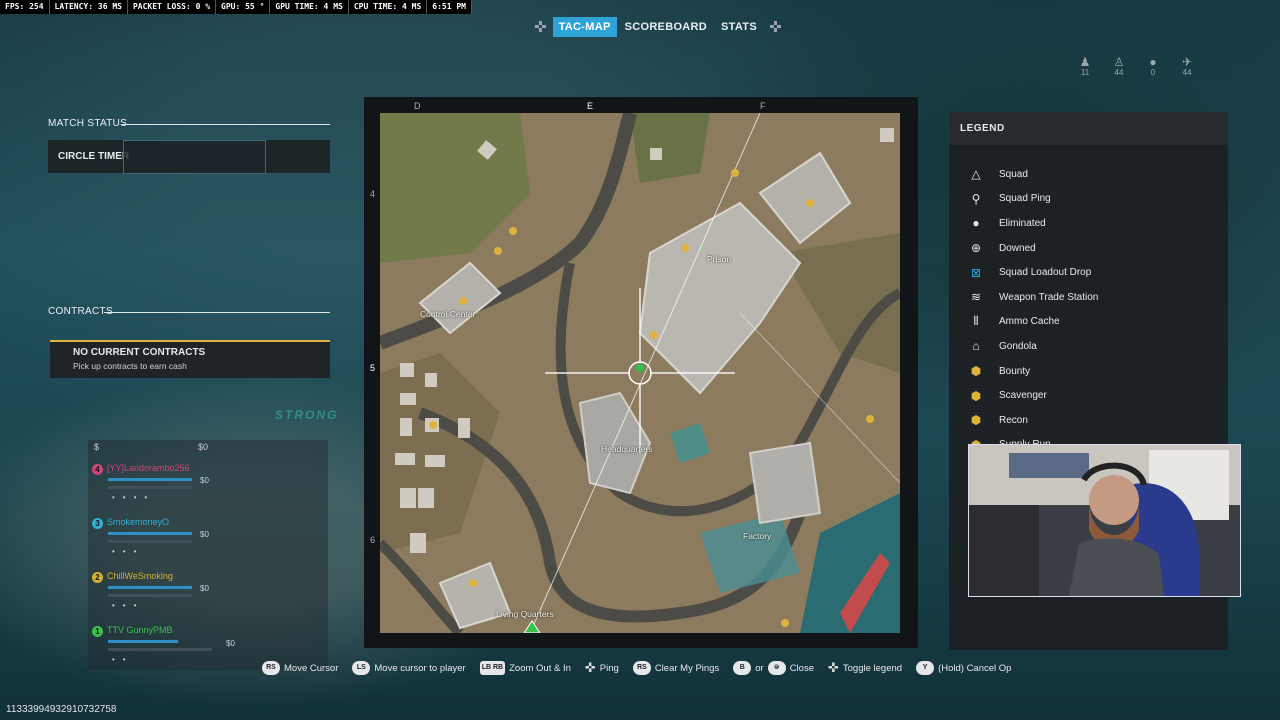 The image size is (1280, 720). Describe the element at coordinates (1033, 346) in the screenshot. I see `legend-item: ⌂ Gondola` at that location.